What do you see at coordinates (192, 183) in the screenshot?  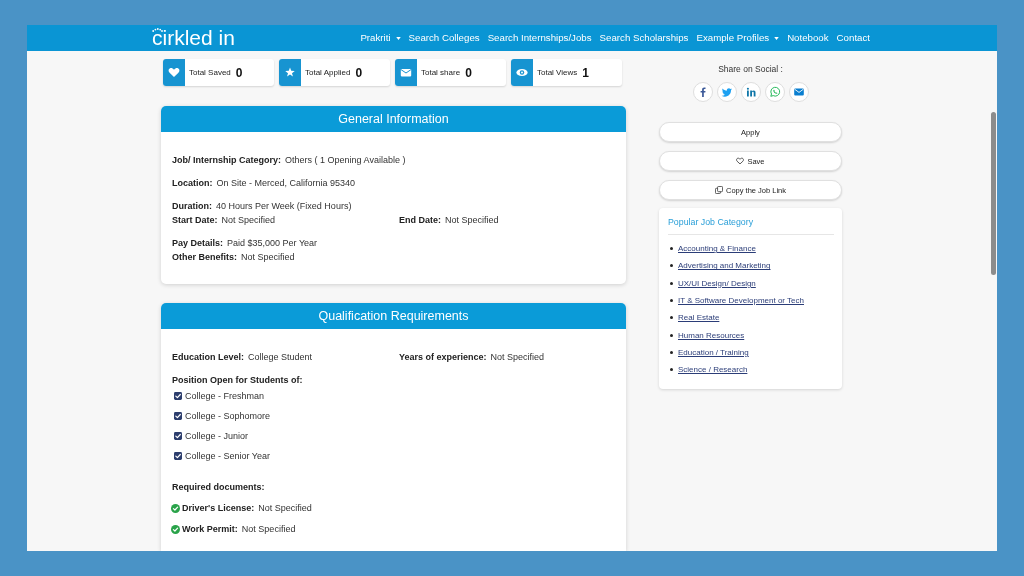 I see `field-label: Location:` at bounding box center [192, 183].